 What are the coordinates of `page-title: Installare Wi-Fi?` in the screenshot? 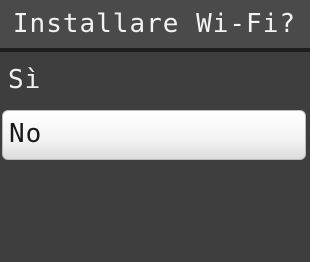 It's located at (154, 24).